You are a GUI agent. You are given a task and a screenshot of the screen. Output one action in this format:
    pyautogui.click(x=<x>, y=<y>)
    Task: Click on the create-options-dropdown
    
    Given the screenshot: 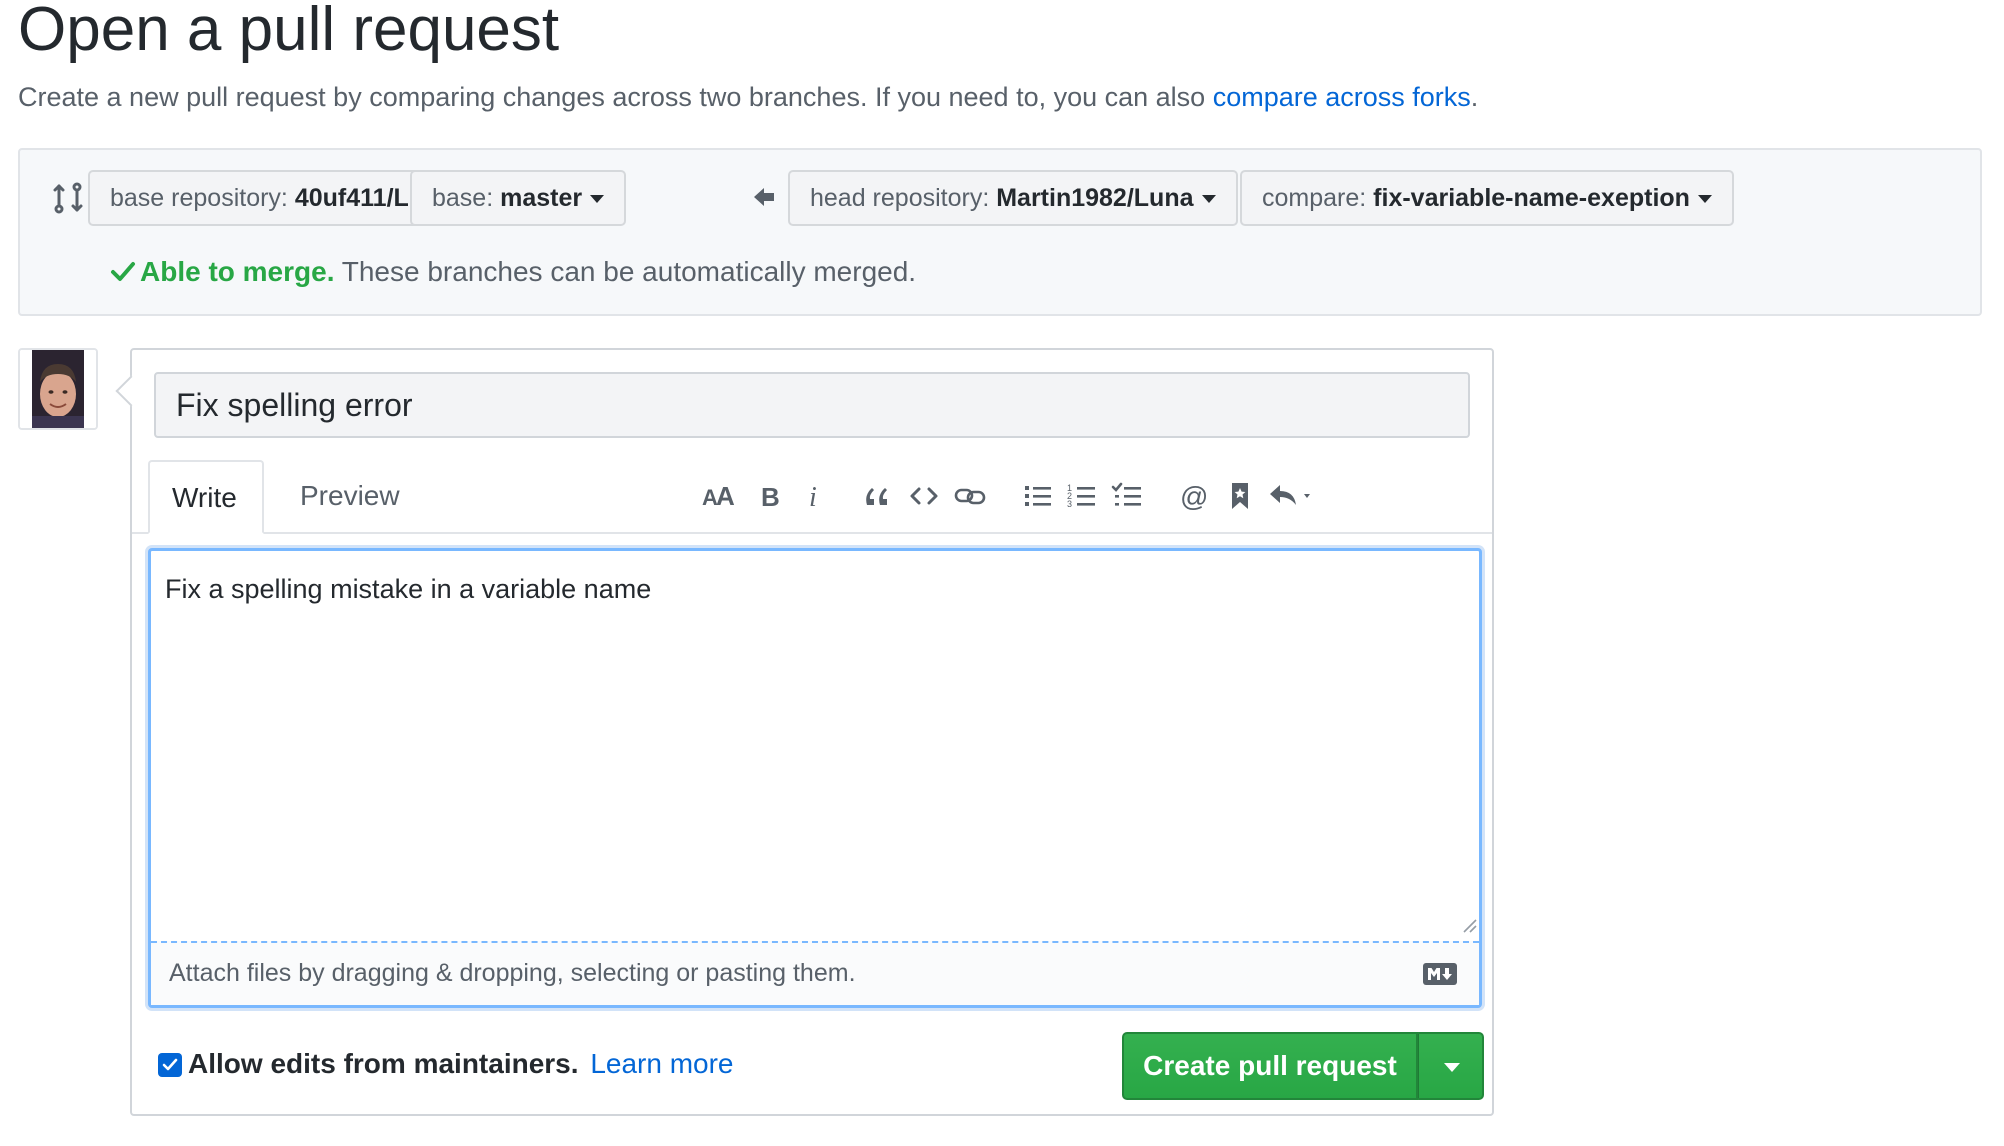 What is the action you would take?
    pyautogui.click(x=1451, y=1066)
    